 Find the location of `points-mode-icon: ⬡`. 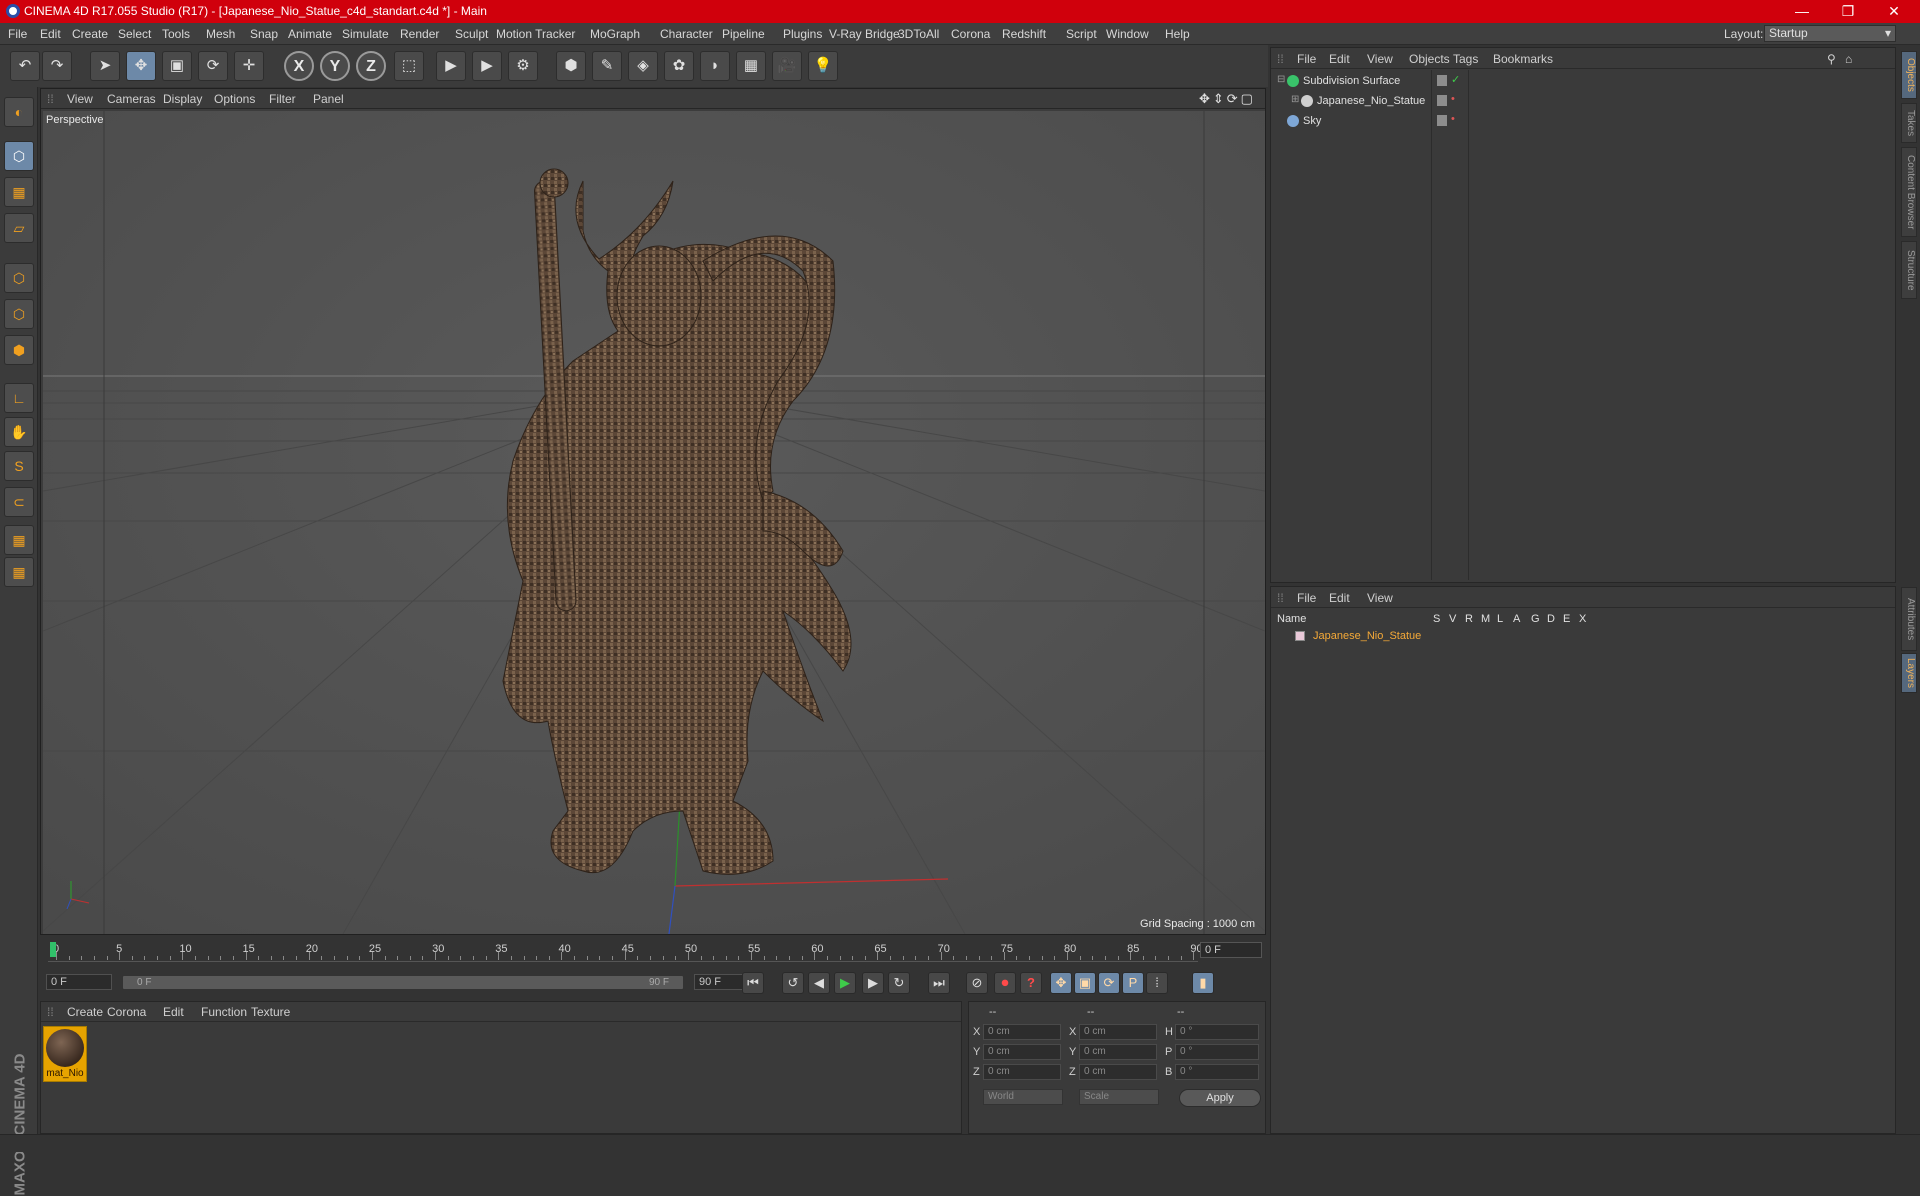

points-mode-icon: ⬡ is located at coordinates (19, 278).